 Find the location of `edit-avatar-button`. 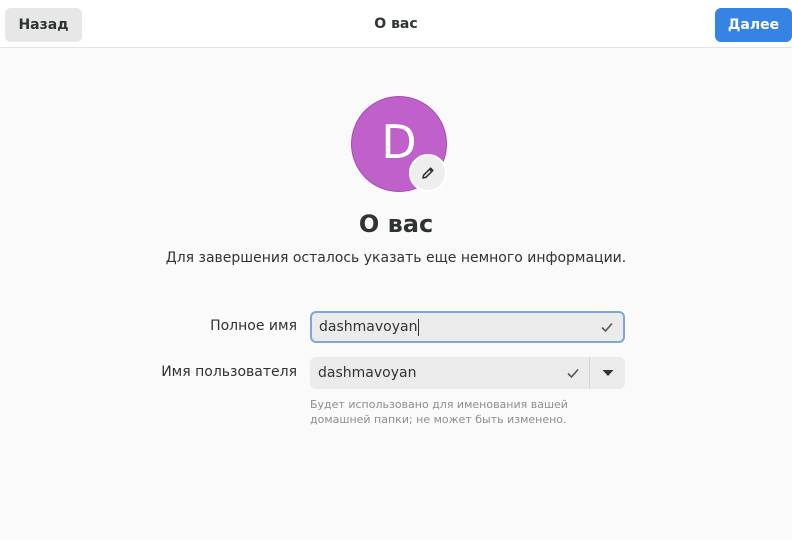

edit-avatar-button is located at coordinates (428, 173).